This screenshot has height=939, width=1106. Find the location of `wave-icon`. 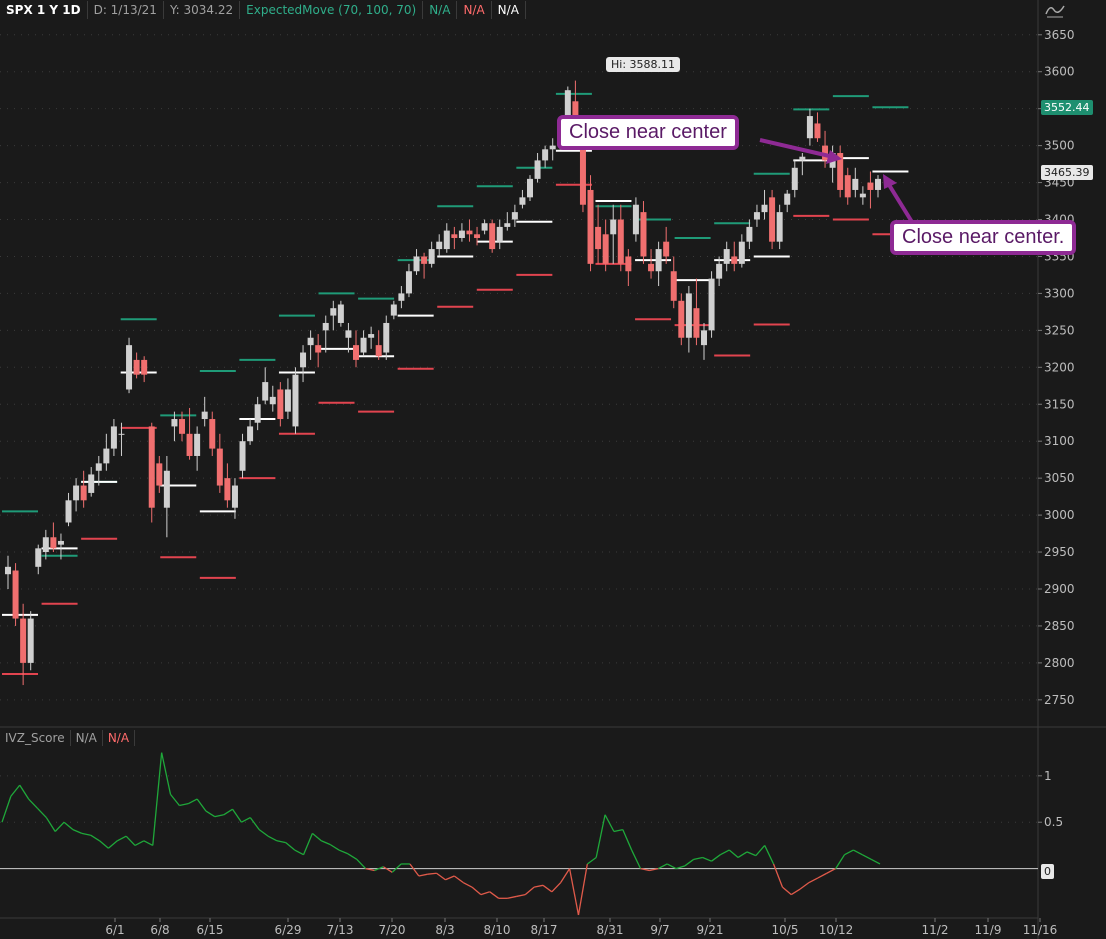

wave-icon is located at coordinates (1055, 11).